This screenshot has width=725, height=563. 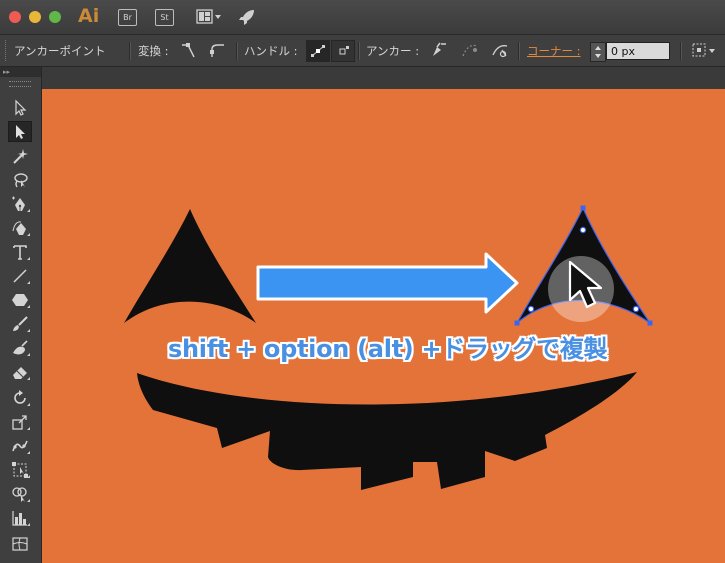 What do you see at coordinates (362, 78) in the screenshot?
I see `document-tab-strip` at bounding box center [362, 78].